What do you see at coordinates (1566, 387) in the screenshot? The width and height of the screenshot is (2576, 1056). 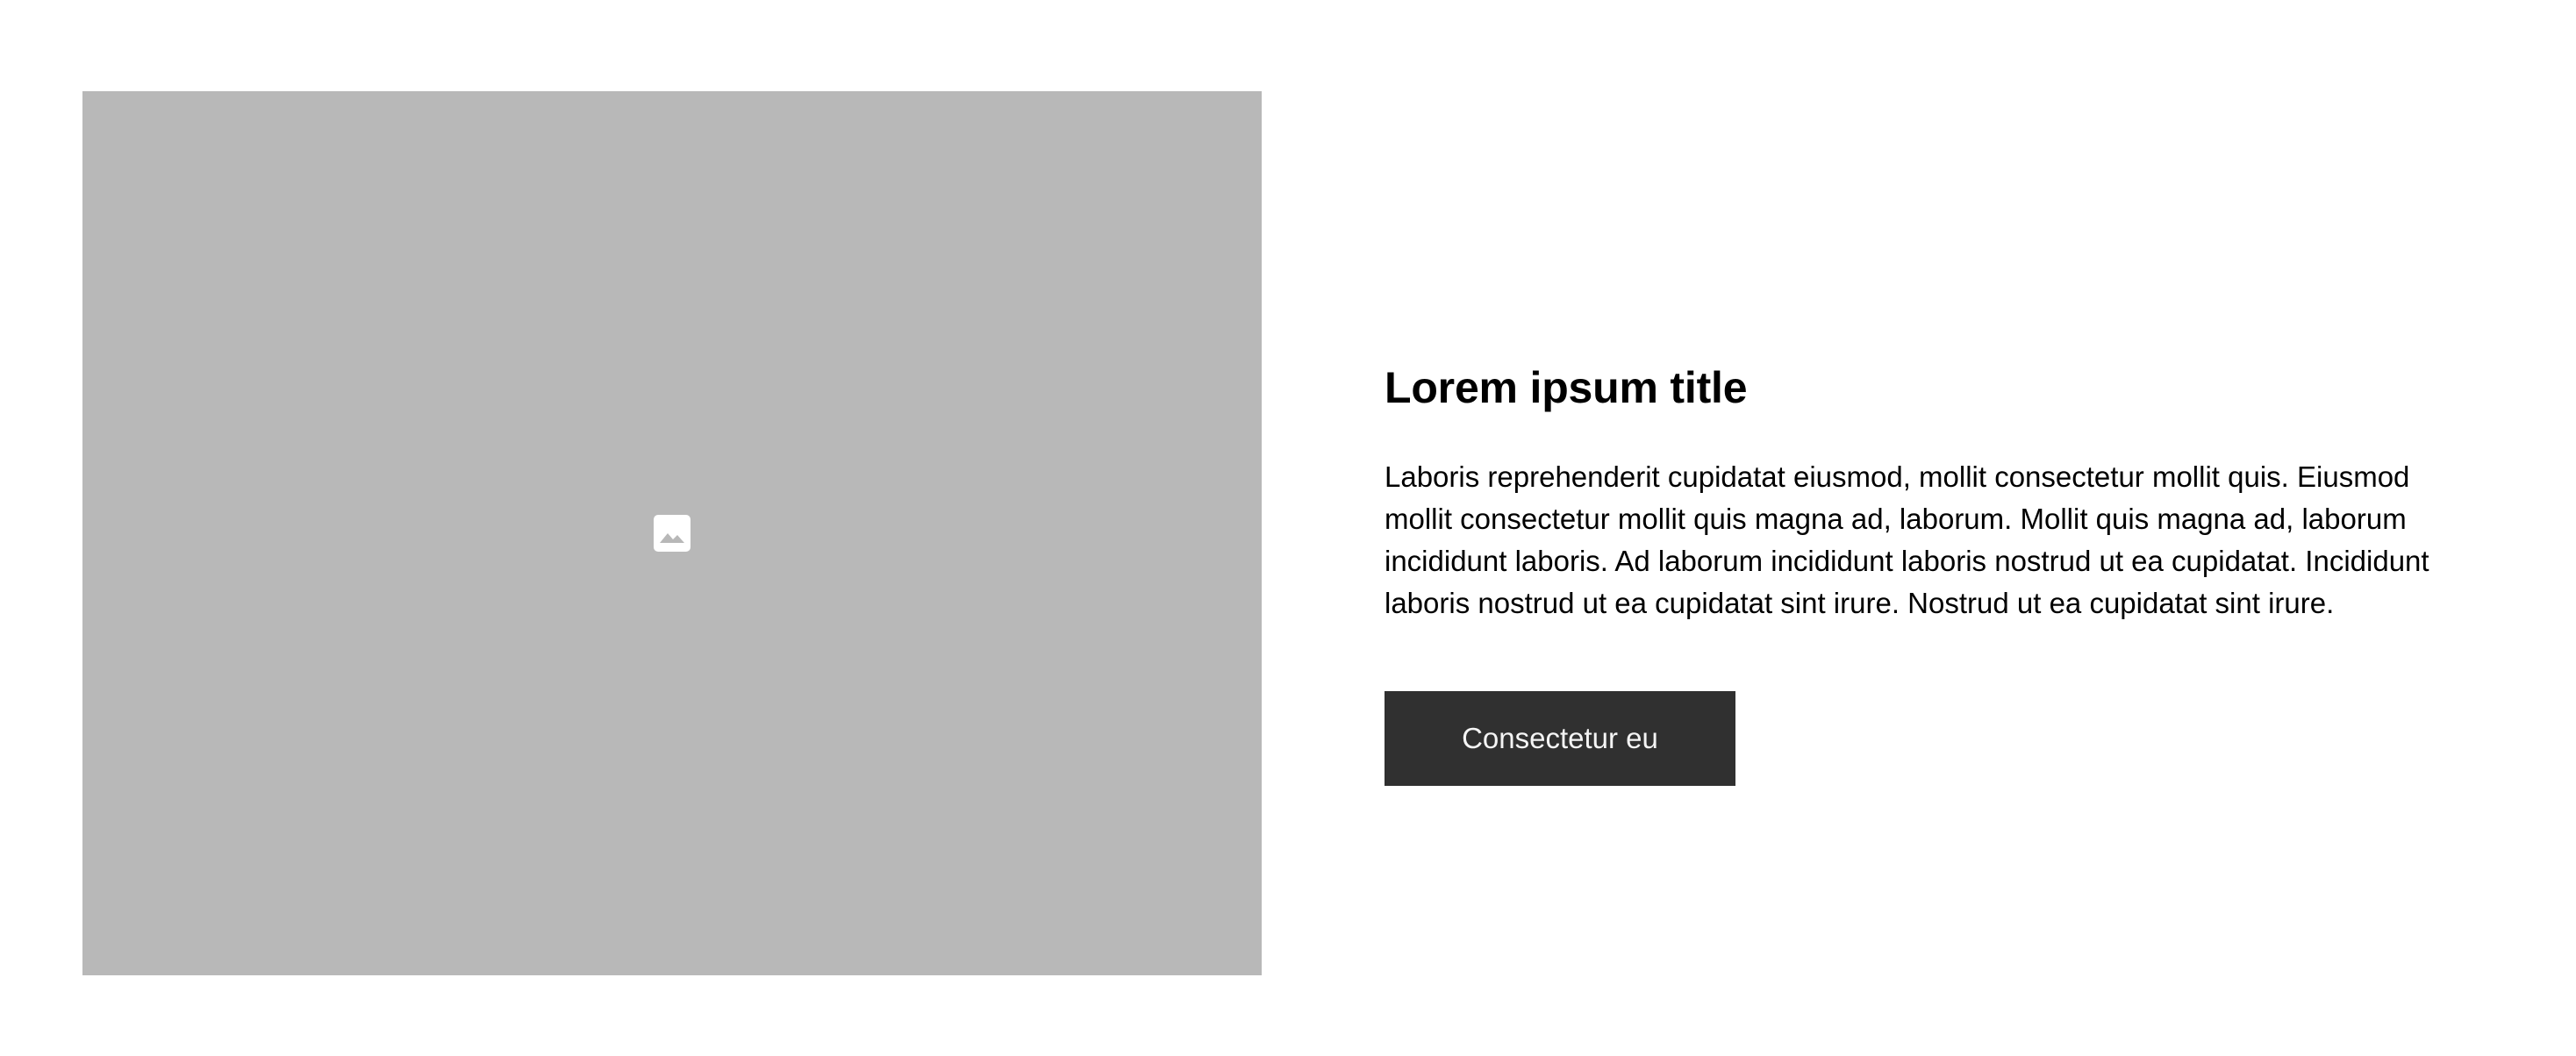 I see `section-title: Lorem ipsum title` at bounding box center [1566, 387].